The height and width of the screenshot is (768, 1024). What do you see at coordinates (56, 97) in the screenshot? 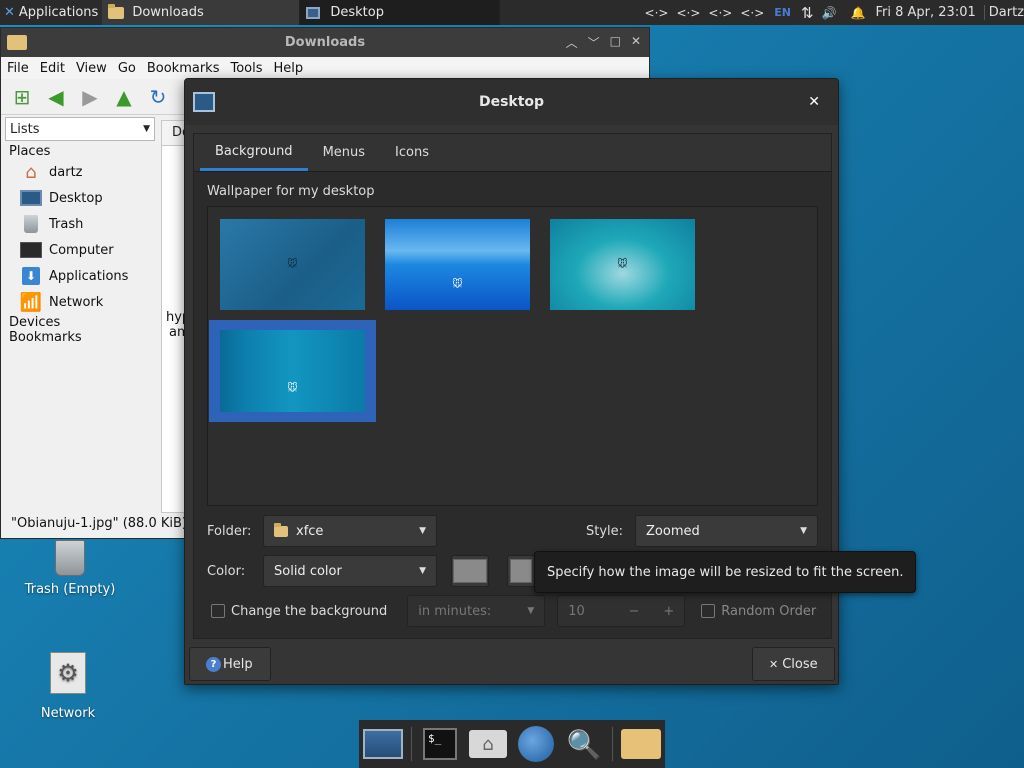
I see `back-arrow-icon: ◀` at bounding box center [56, 97].